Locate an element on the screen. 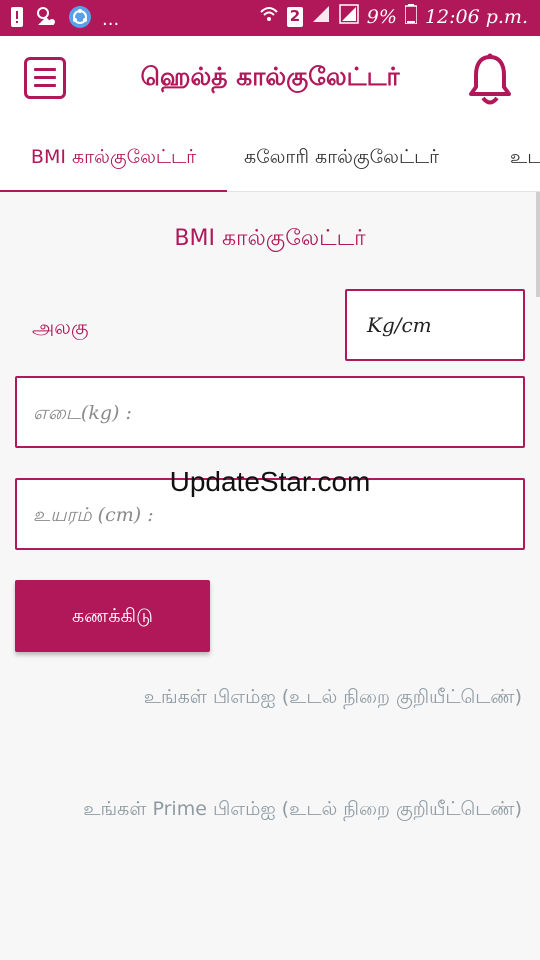 The image size is (540, 960). bell-icon is located at coordinates (490, 80).